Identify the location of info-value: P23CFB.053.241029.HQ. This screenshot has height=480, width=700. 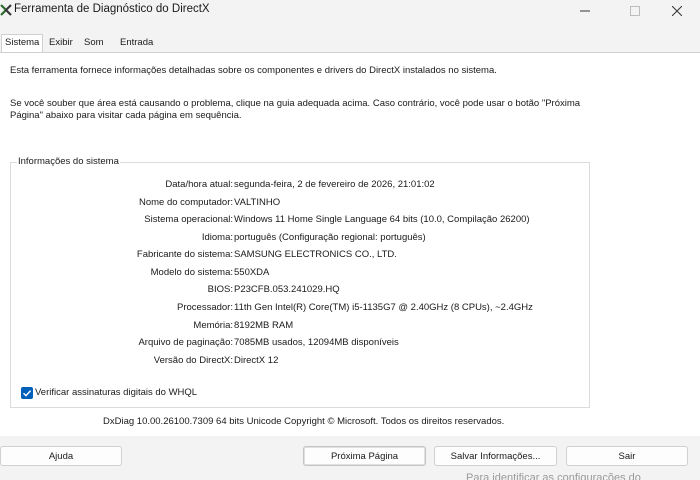
(287, 289).